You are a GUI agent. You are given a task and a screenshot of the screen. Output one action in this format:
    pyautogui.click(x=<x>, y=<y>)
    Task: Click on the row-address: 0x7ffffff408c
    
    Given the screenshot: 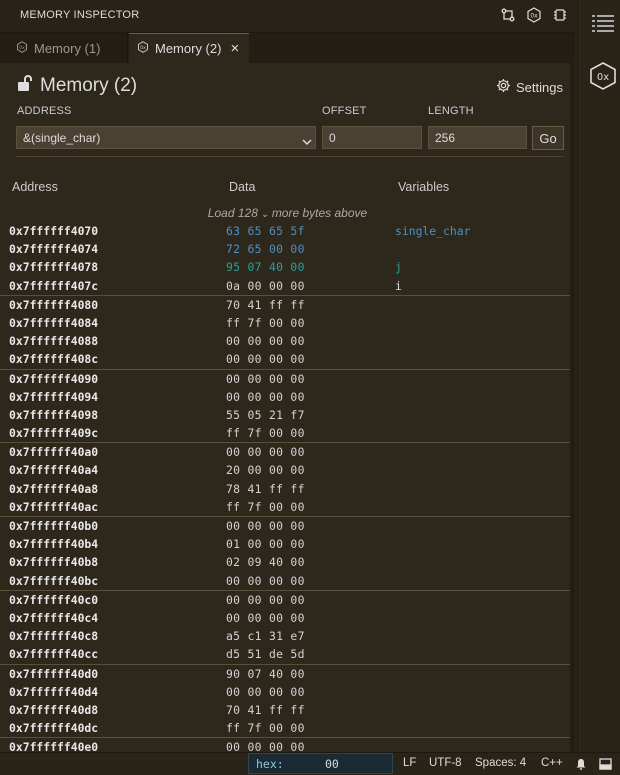 What is the action you would take?
    pyautogui.click(x=54, y=359)
    